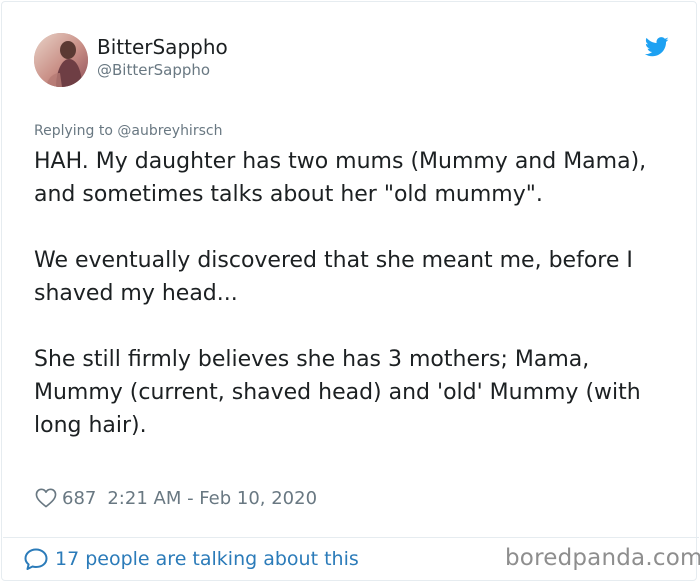 The image size is (700, 584). Describe the element at coordinates (153, 70) in the screenshot. I see `user-handle: @BitterSappho` at that location.